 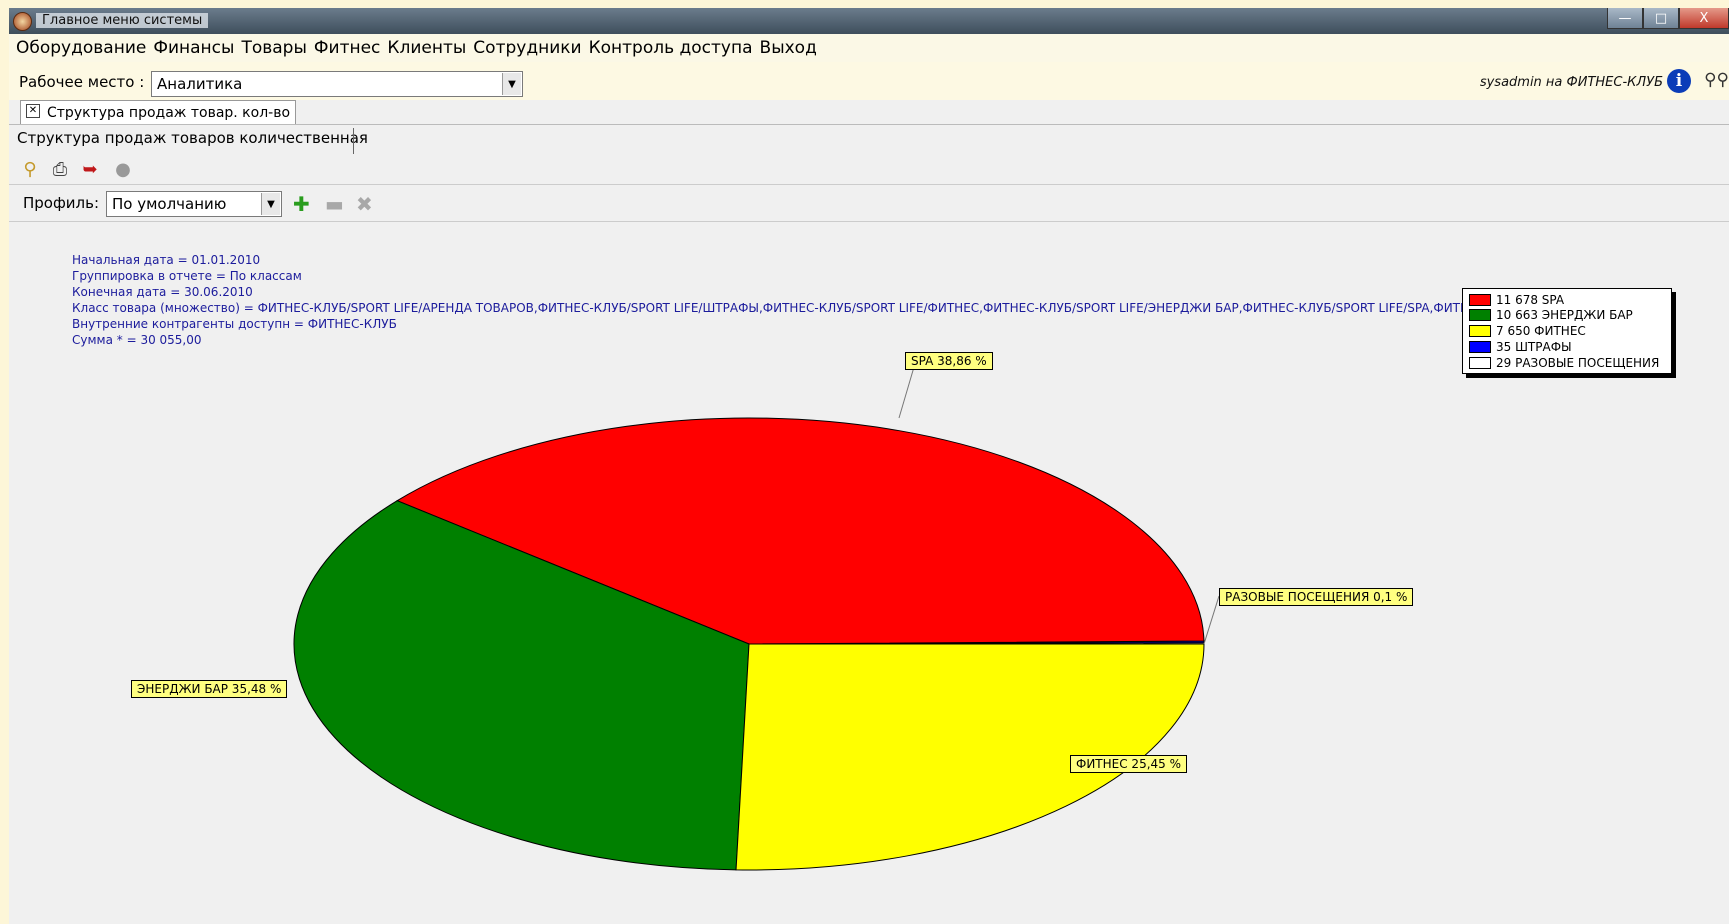 I want to click on legend-item: 29 РАЗОВЫЕ ПОСЕЩЕНИЯ, so click(x=1564, y=363).